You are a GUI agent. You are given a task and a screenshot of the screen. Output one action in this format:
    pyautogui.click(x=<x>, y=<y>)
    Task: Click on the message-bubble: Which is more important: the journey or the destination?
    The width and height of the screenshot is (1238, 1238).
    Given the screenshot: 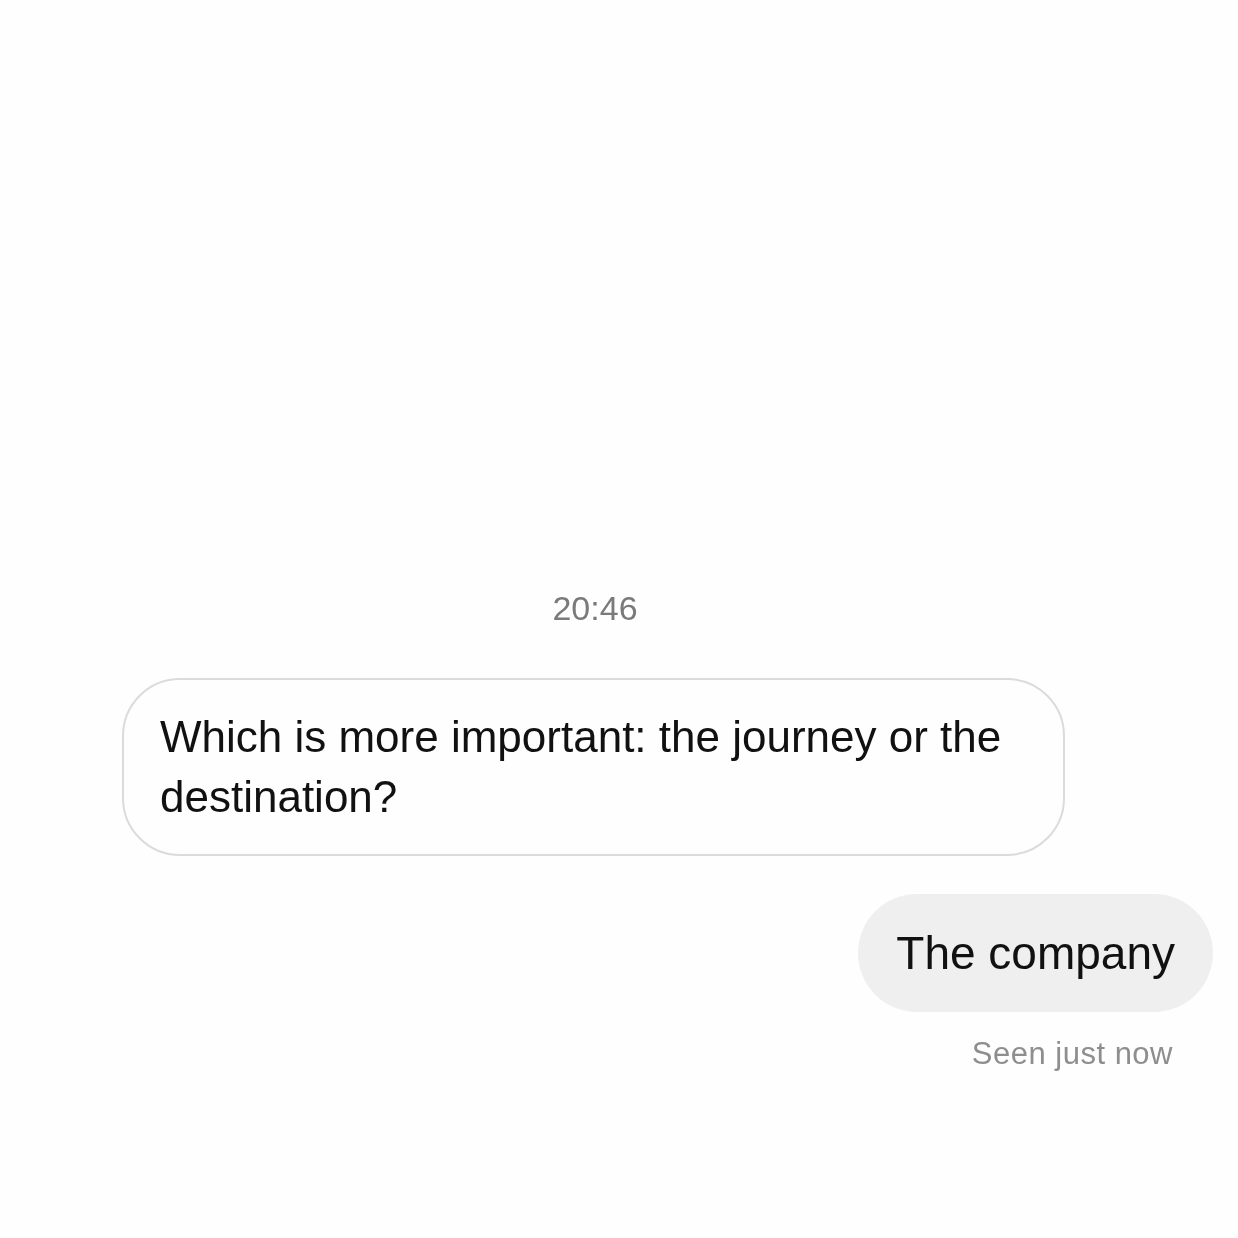 What is the action you would take?
    pyautogui.click(x=593, y=767)
    